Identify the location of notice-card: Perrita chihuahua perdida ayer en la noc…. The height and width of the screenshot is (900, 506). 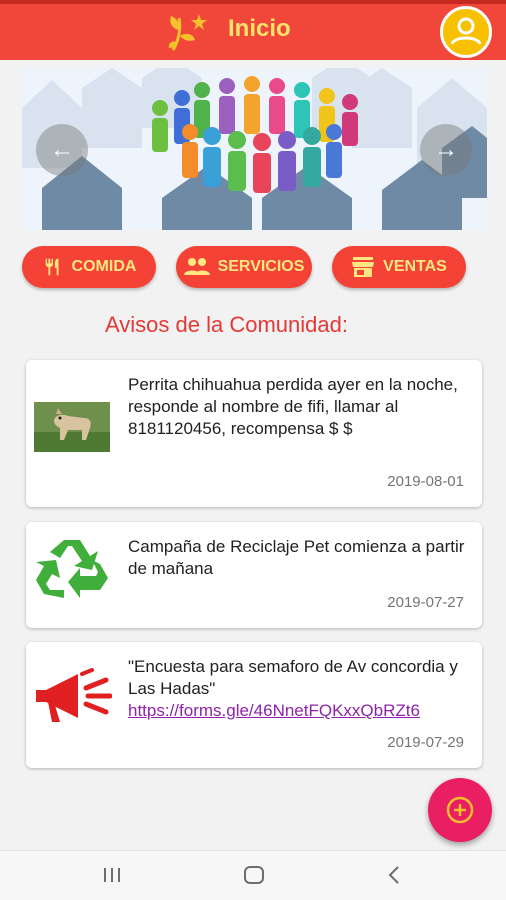
(254, 433).